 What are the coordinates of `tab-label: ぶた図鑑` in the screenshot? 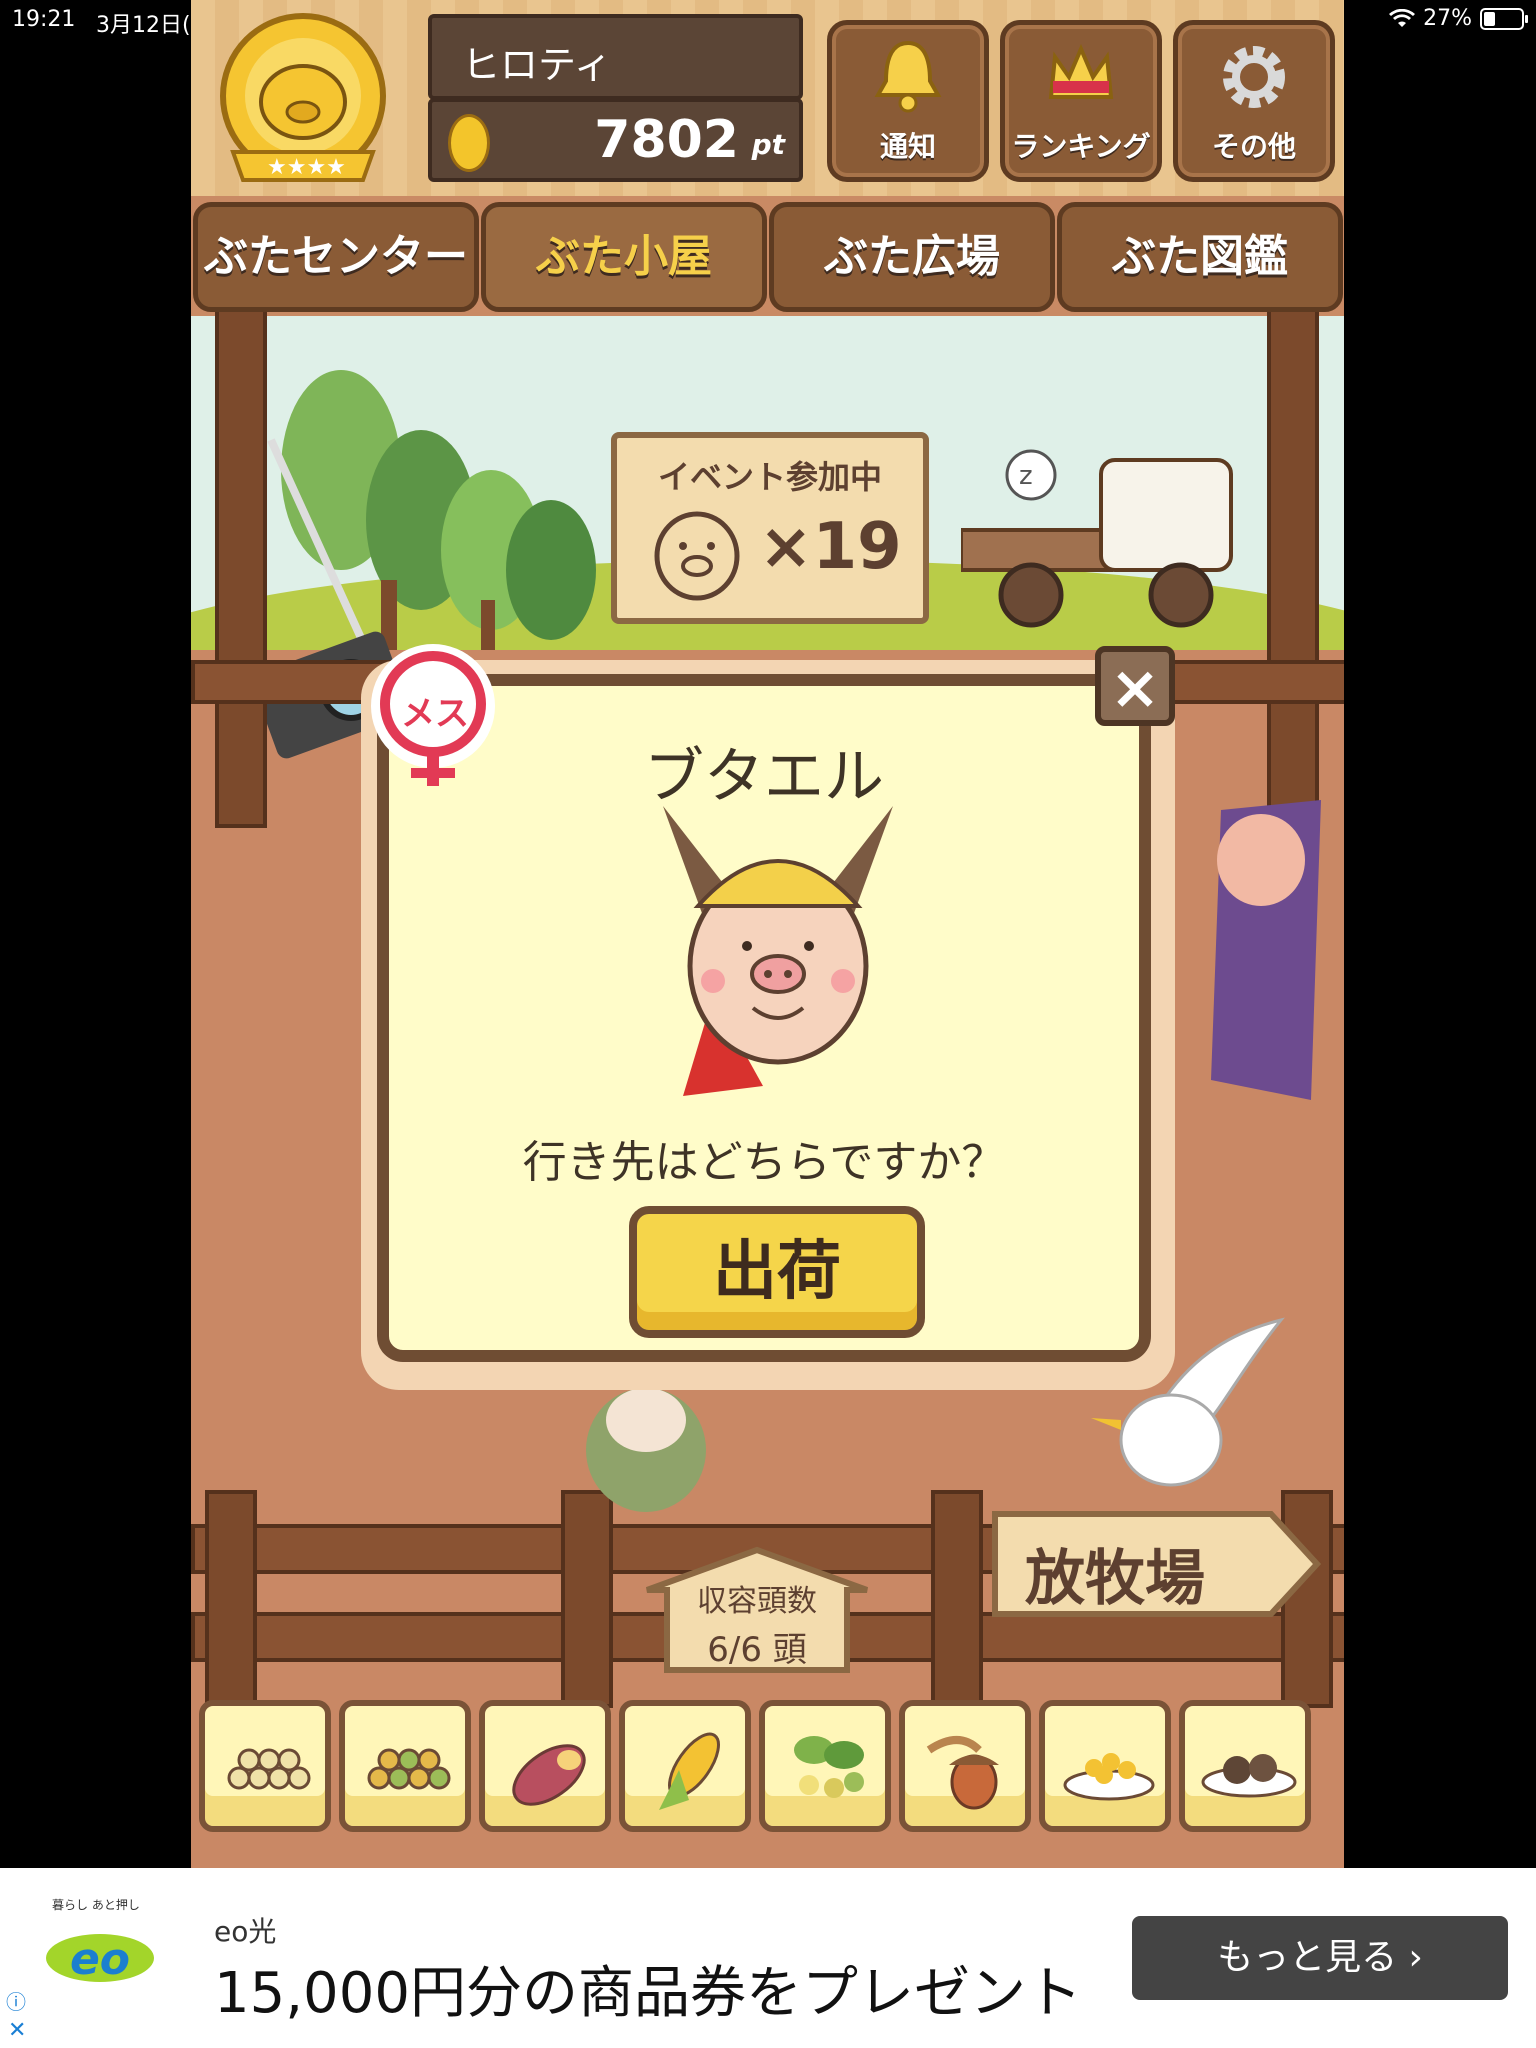 It's located at (1200, 256).